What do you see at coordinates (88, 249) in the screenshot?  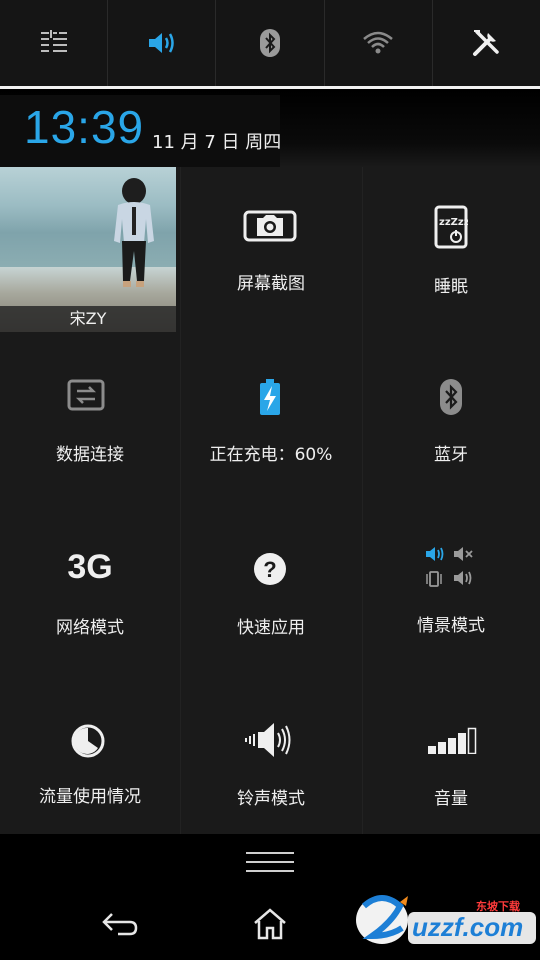 I see `profile-tile: 宋ZY` at bounding box center [88, 249].